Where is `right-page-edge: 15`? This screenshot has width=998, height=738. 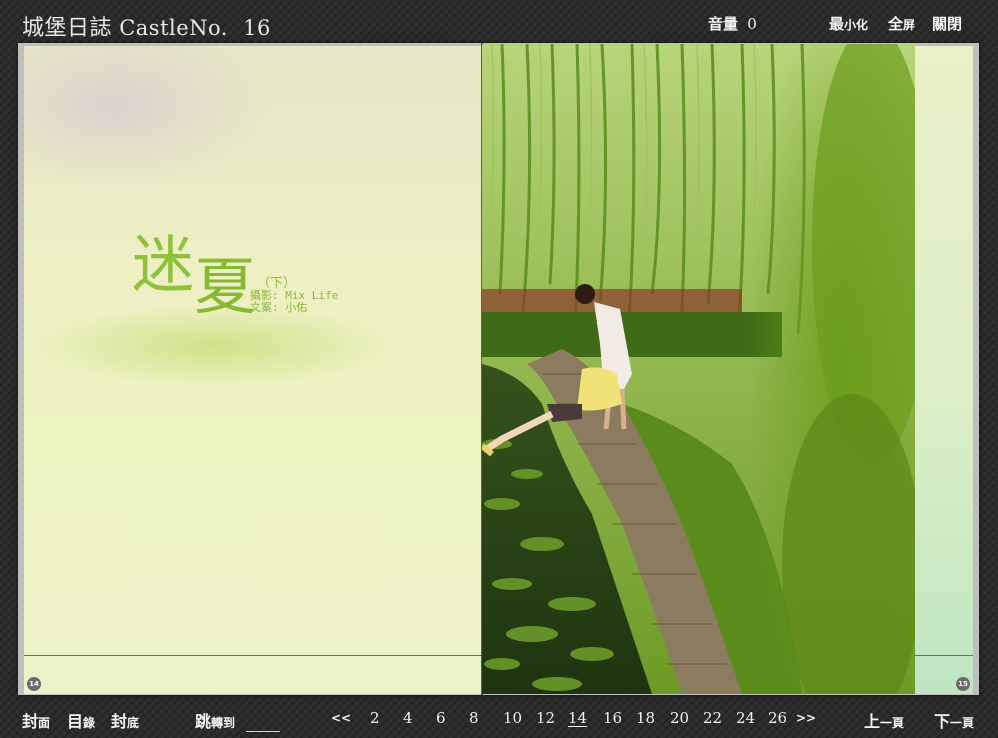
right-page-edge: 15 is located at coordinates (944, 370).